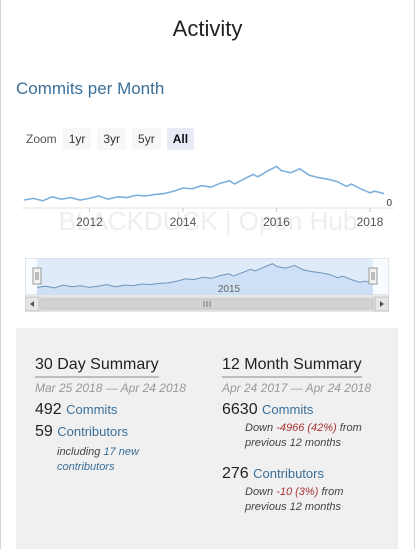 The width and height of the screenshot is (415, 549). I want to click on contributors-change-note: Down -10 (3%) from previous 12 months, so click(319, 500).